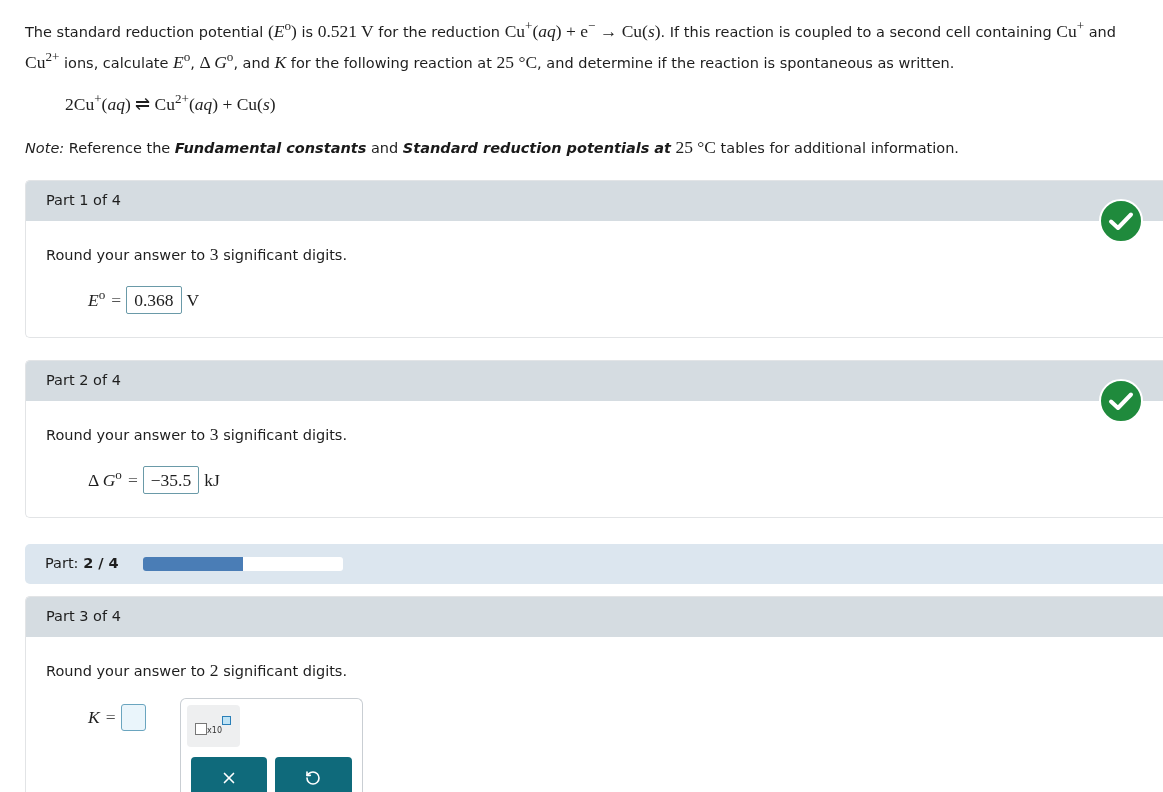 The image size is (1163, 792). What do you see at coordinates (94, 717) in the screenshot?
I see `variable-label: K` at bounding box center [94, 717].